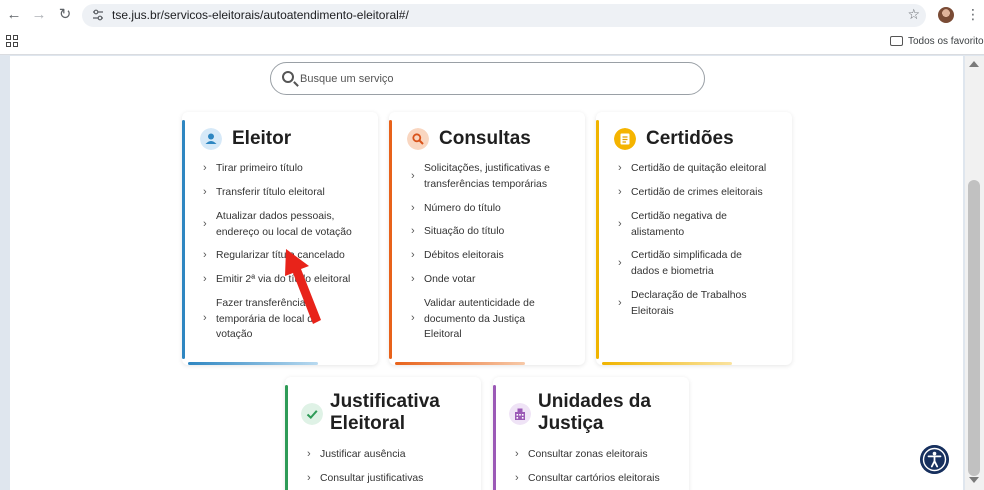 The height and width of the screenshot is (490, 984). I want to click on accessibility-icon, so click(934, 459).